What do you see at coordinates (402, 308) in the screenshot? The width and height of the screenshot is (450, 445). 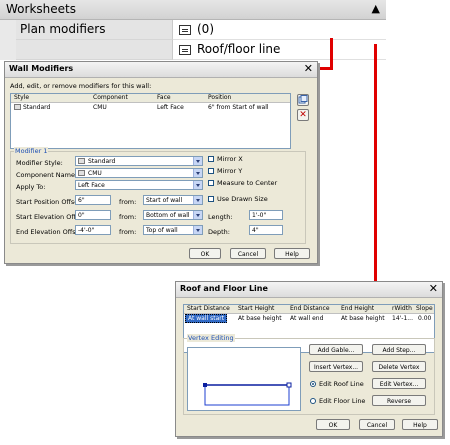 I see `column-header: rWidth` at bounding box center [402, 308].